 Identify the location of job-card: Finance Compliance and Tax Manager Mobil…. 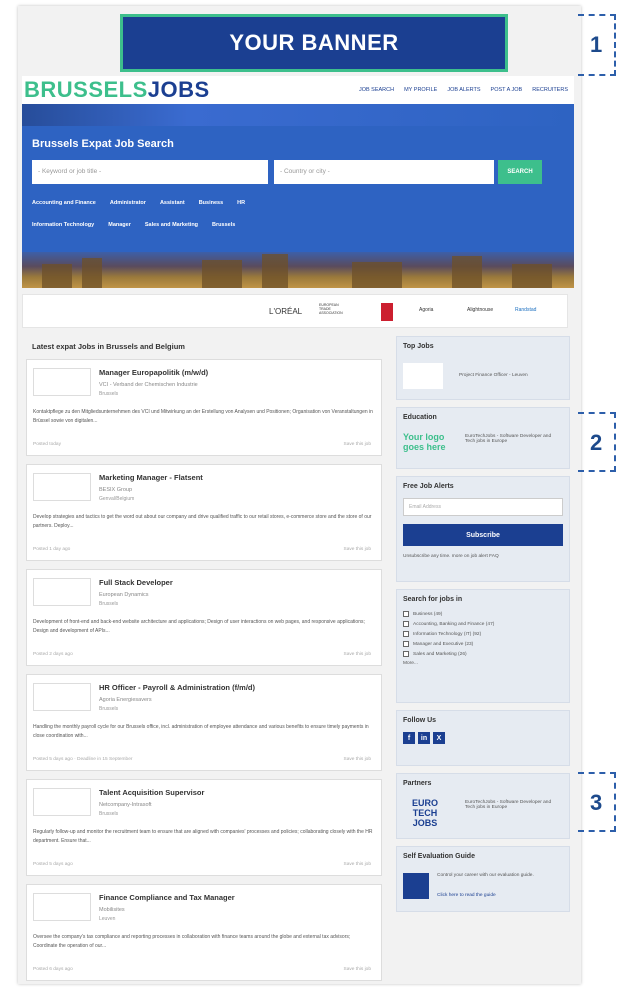
(204, 932).